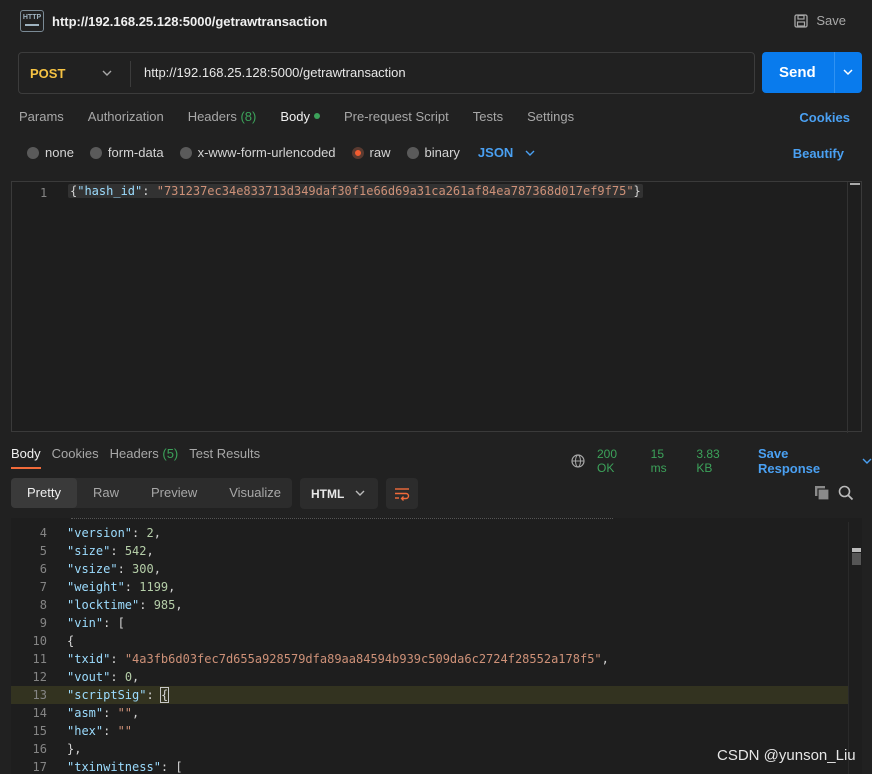 The image size is (872, 774). What do you see at coordinates (815, 461) in the screenshot?
I see `save-response-button: Save Response` at bounding box center [815, 461].